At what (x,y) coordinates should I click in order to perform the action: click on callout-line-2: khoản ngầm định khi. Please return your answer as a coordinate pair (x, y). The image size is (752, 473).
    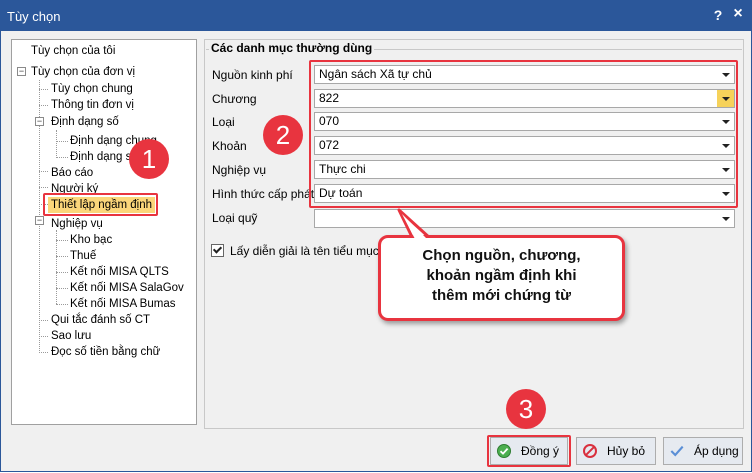
    Looking at the image, I should click on (501, 275).